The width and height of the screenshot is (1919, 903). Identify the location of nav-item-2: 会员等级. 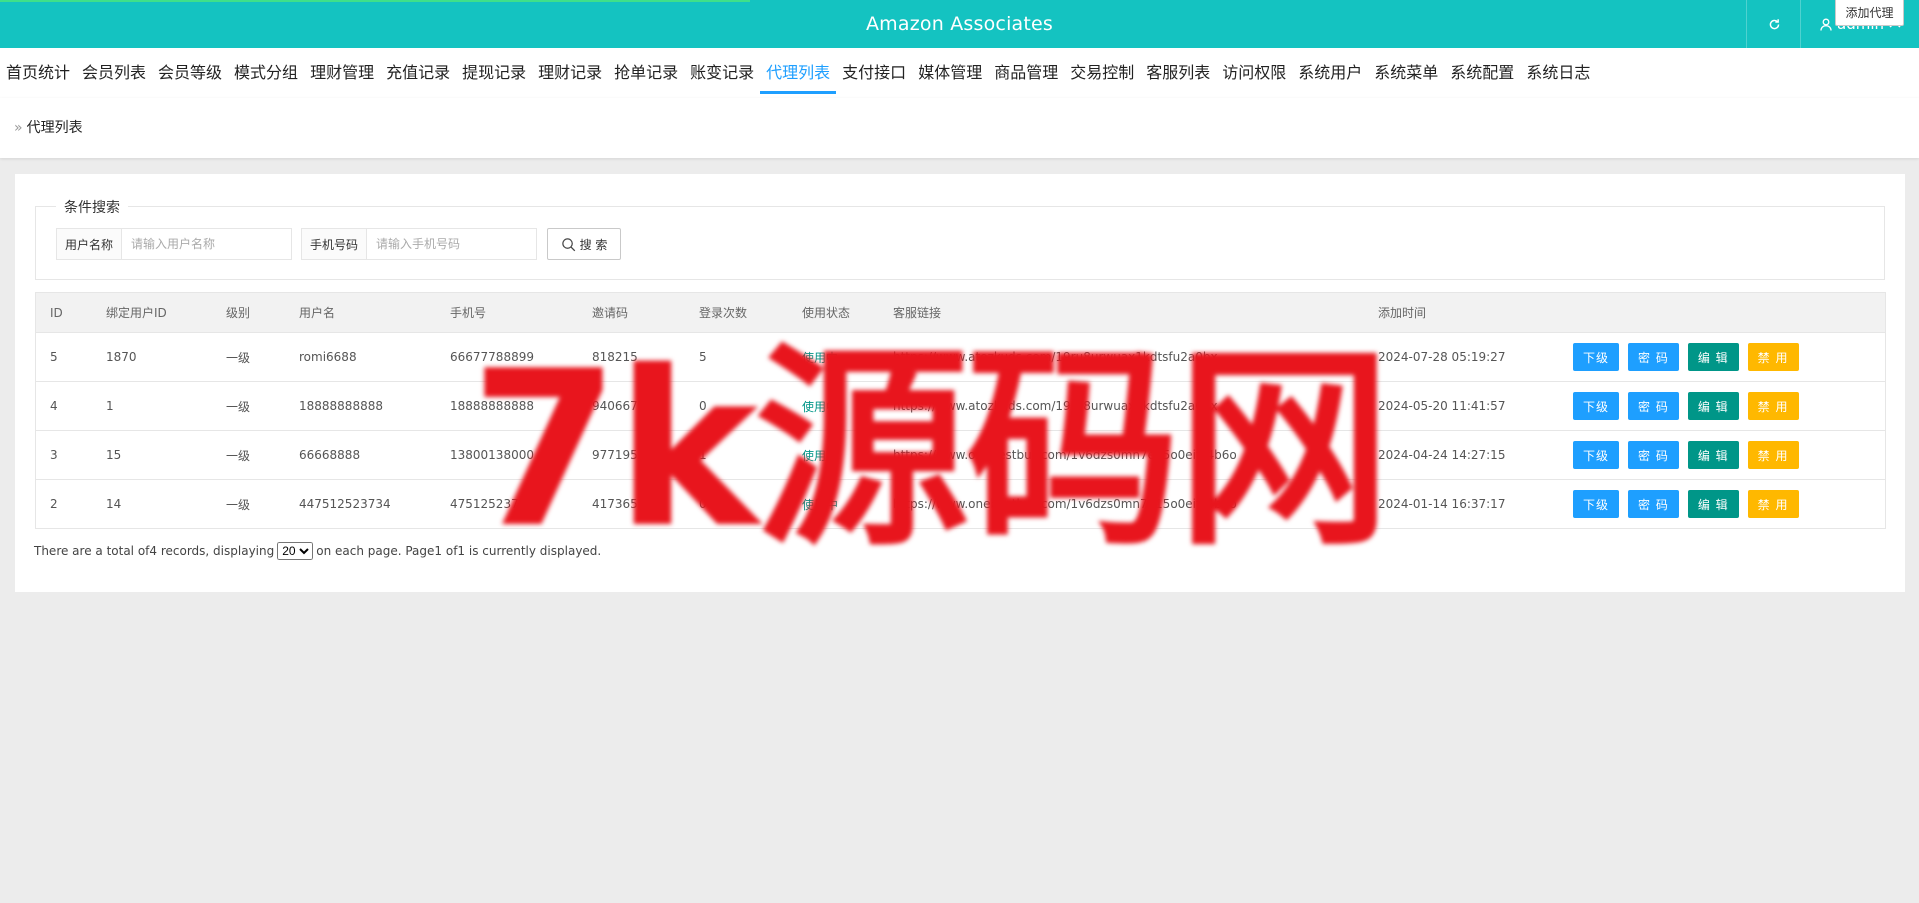
(190, 73).